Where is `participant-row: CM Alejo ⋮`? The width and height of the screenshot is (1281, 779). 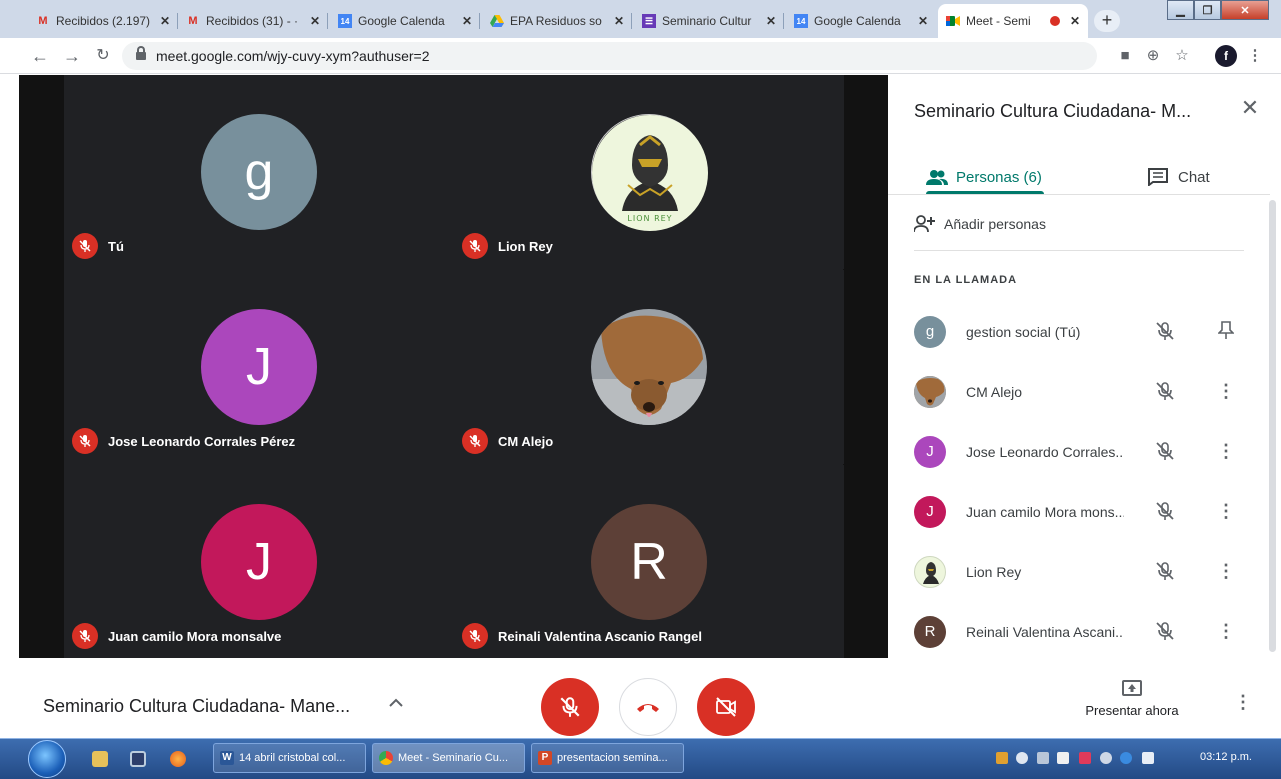 participant-row: CM Alejo ⋮ is located at coordinates (1084, 392).